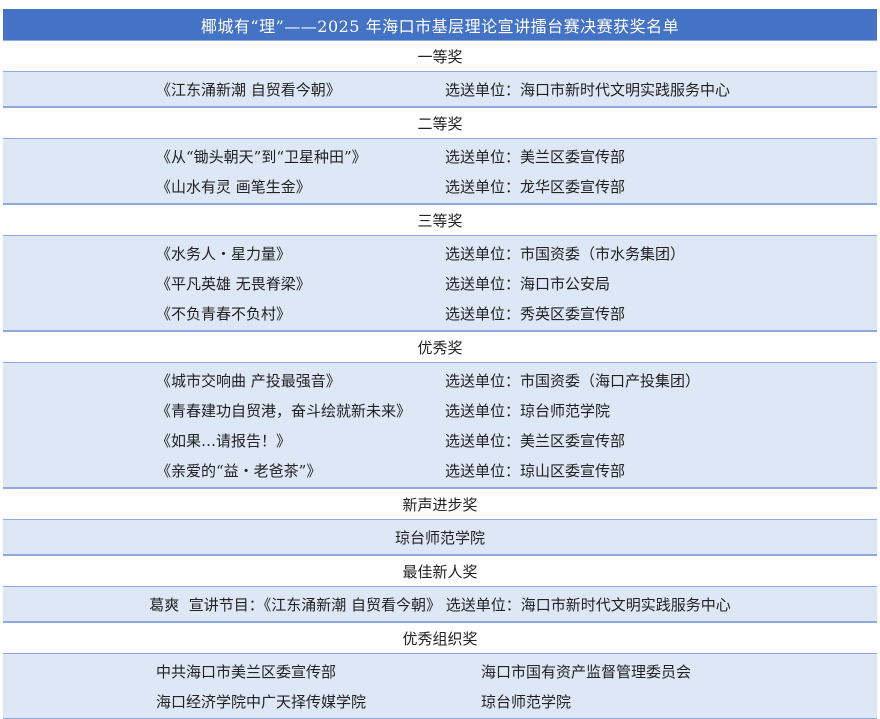 The height and width of the screenshot is (719, 880). Describe the element at coordinates (565, 253) in the screenshot. I see `submitting-unit: 选送单位：市国资委（市水务集团）` at that location.